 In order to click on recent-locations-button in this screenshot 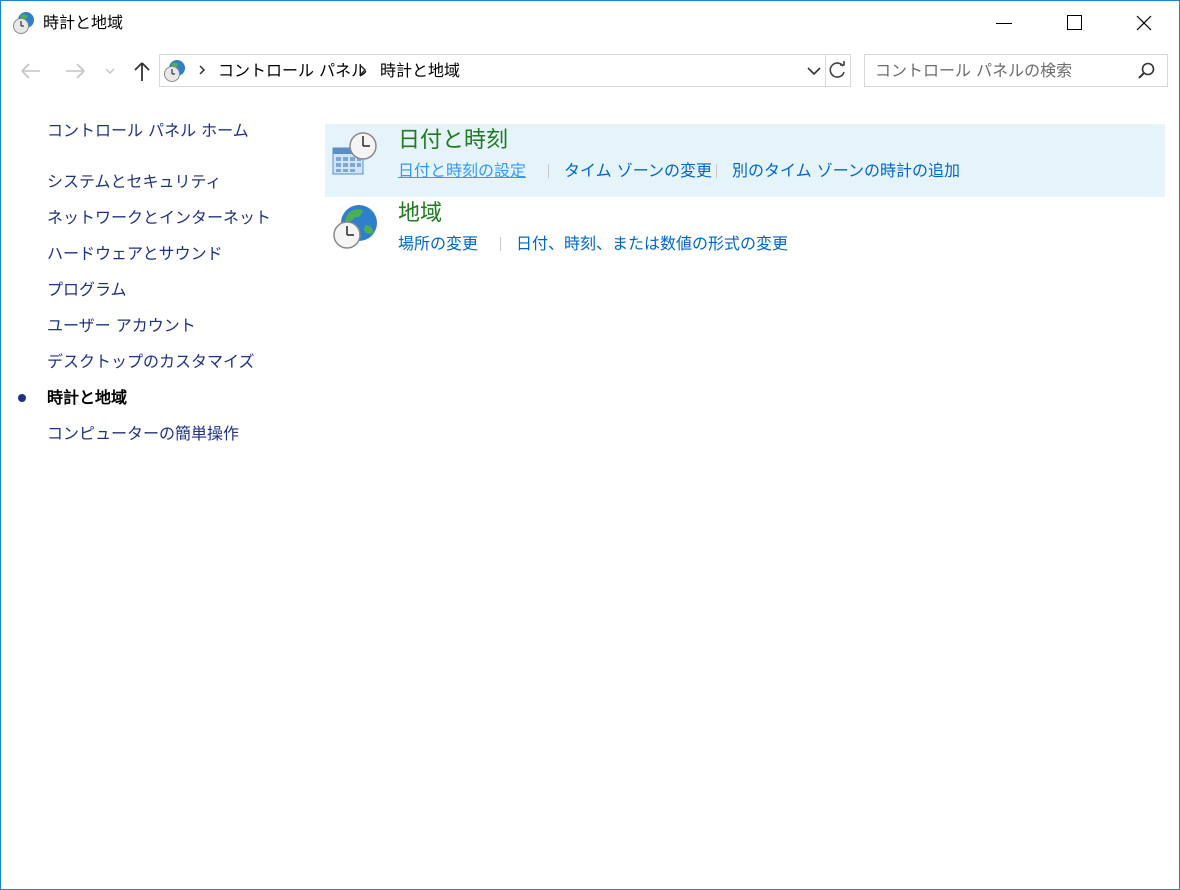, I will do `click(110, 71)`.